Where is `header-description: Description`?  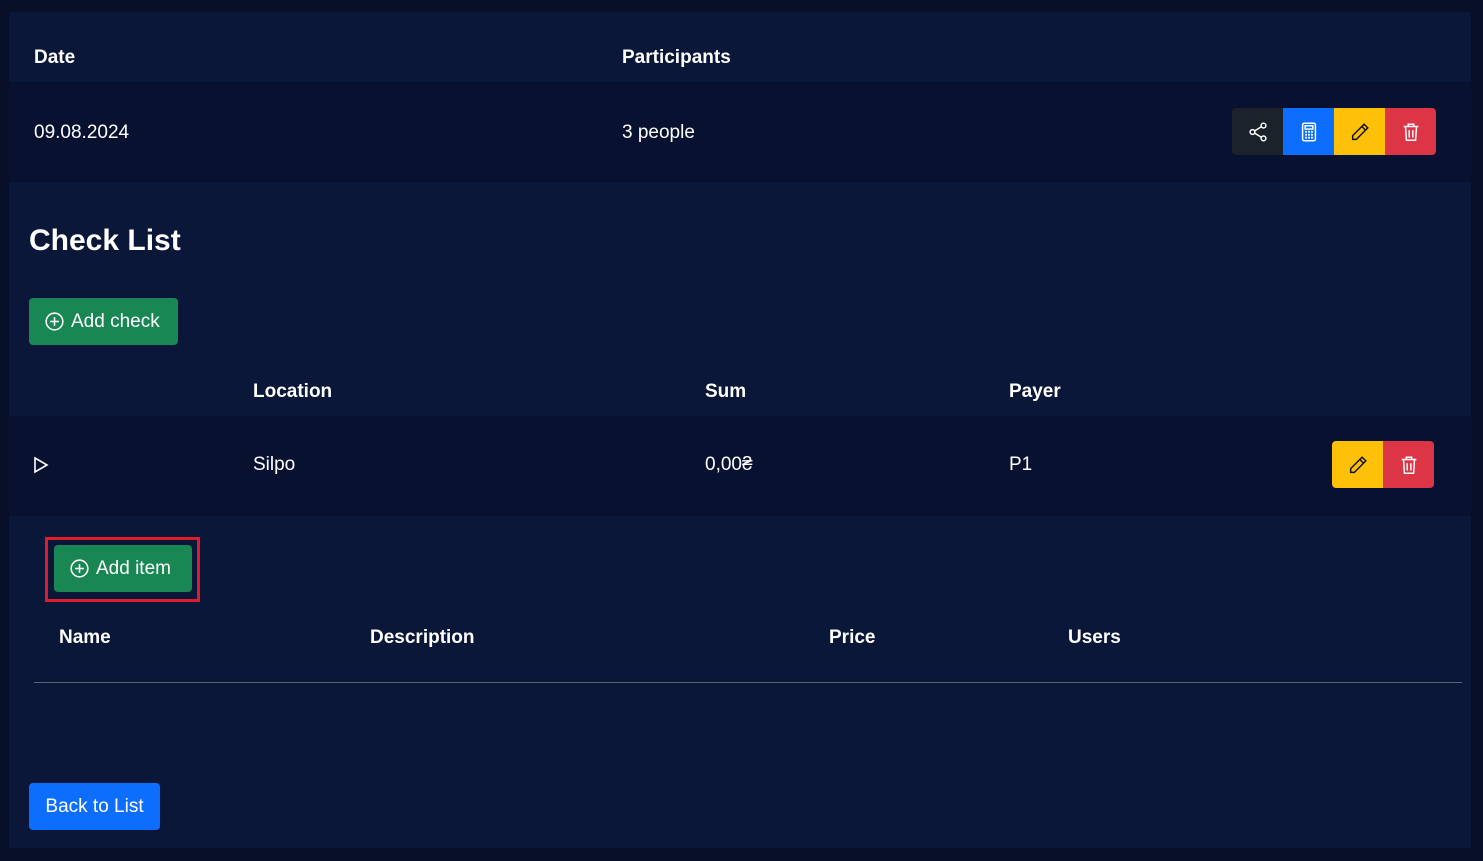
header-description: Description is located at coordinates (422, 637).